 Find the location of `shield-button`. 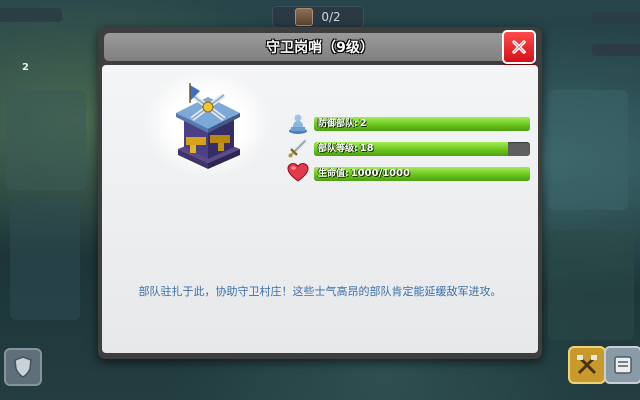

shield-button is located at coordinates (23, 367).